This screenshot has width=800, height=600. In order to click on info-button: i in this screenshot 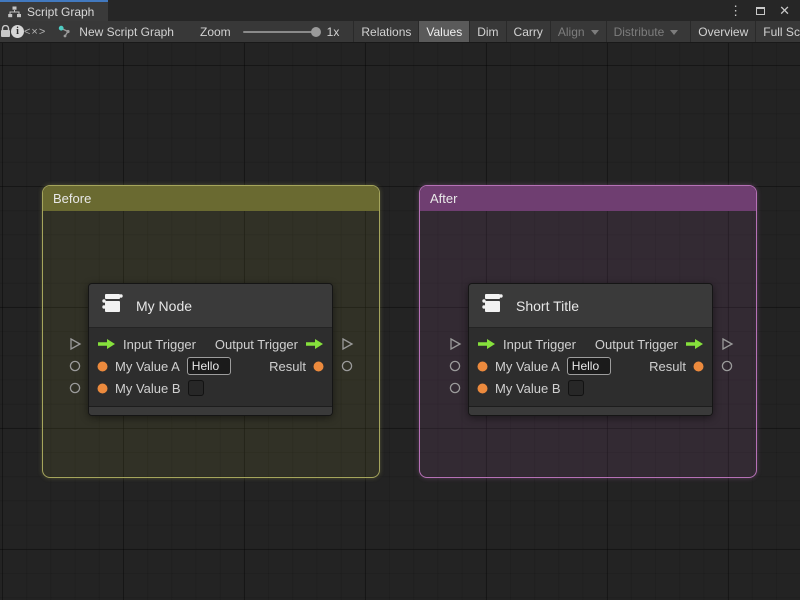, I will do `click(17, 31)`.